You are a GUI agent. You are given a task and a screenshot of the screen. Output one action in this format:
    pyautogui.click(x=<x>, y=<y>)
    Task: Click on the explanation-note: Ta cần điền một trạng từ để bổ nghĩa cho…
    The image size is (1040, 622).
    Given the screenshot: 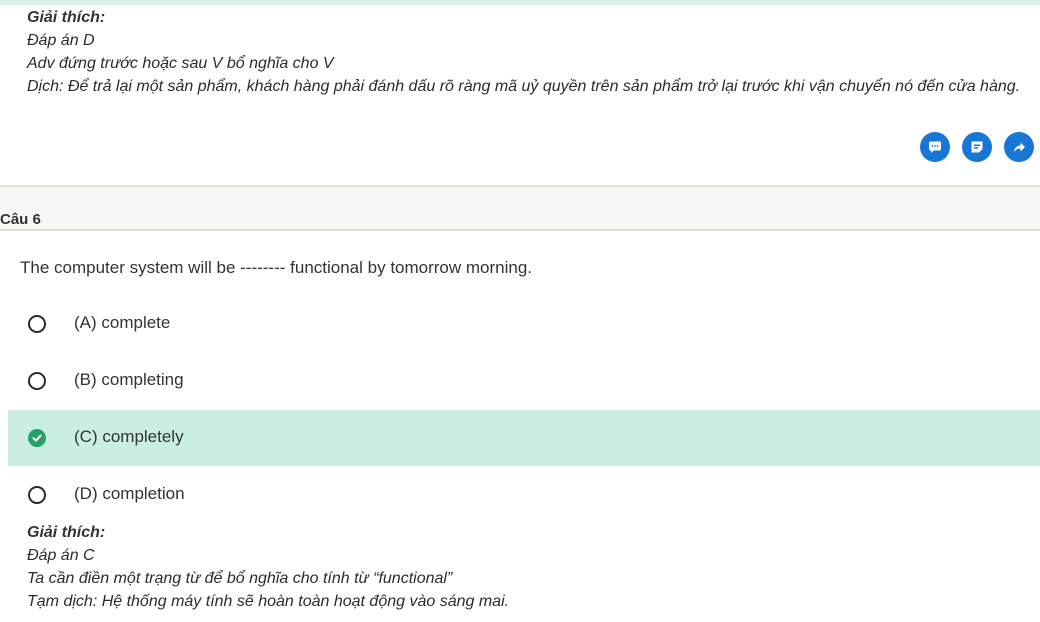 What is the action you would take?
    pyautogui.click(x=240, y=578)
    